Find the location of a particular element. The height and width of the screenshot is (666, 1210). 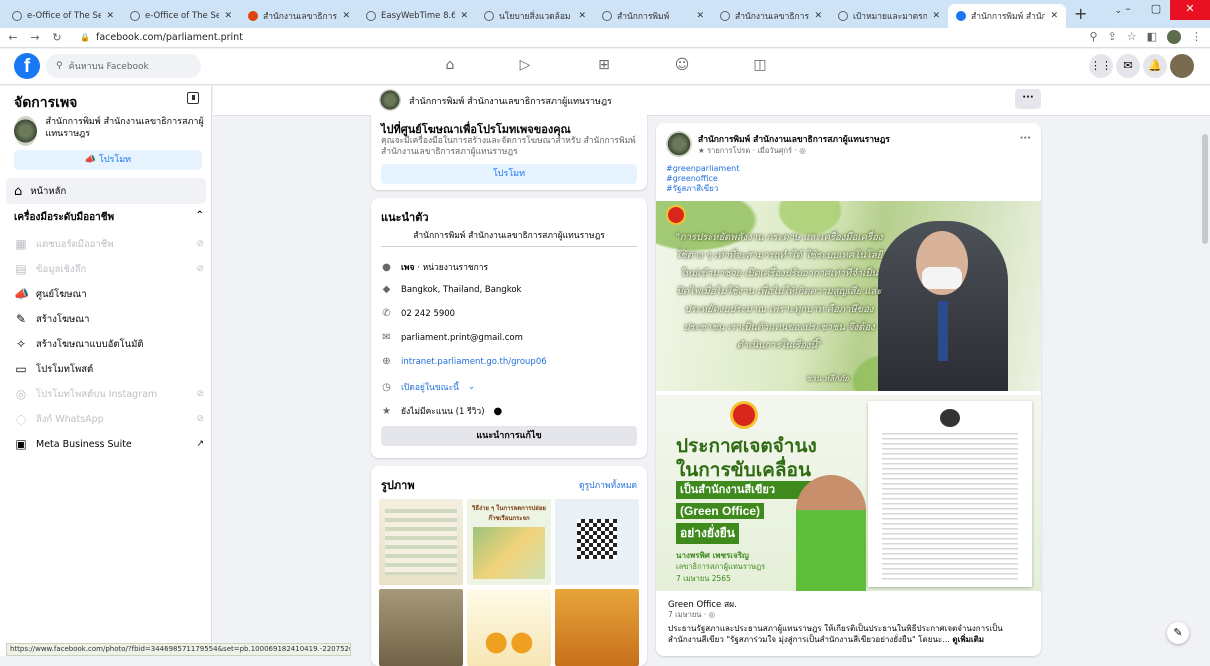

browser-menu-icon: ⋮ is located at coordinates (1196, 37).